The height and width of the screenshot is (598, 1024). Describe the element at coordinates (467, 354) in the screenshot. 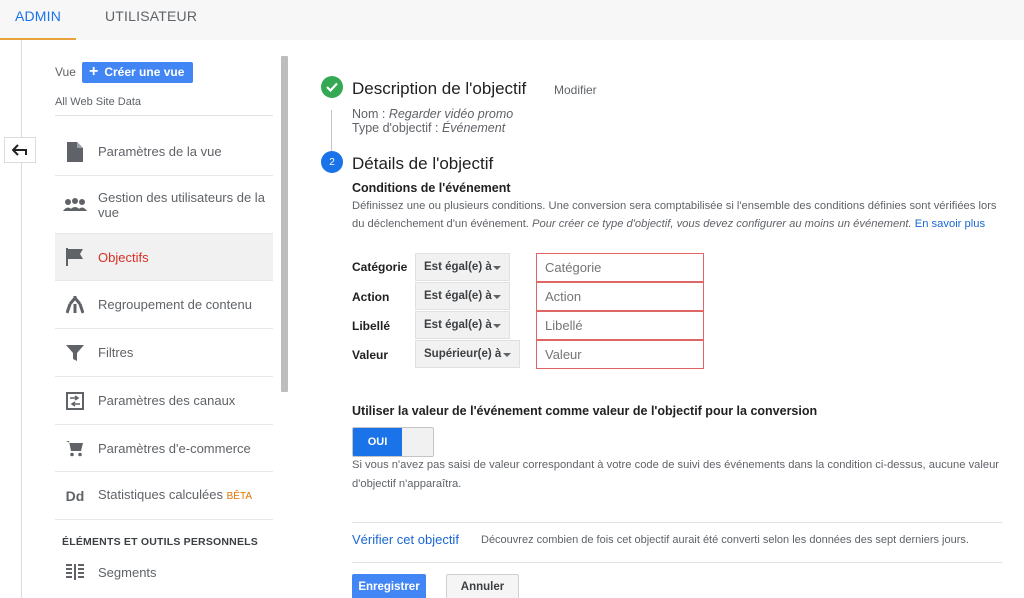

I see `operator-dropdown-value: Supérieur(e) à` at that location.